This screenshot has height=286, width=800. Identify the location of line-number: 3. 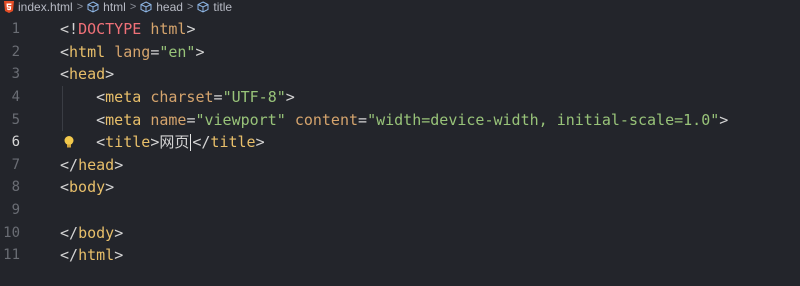
(15, 74).